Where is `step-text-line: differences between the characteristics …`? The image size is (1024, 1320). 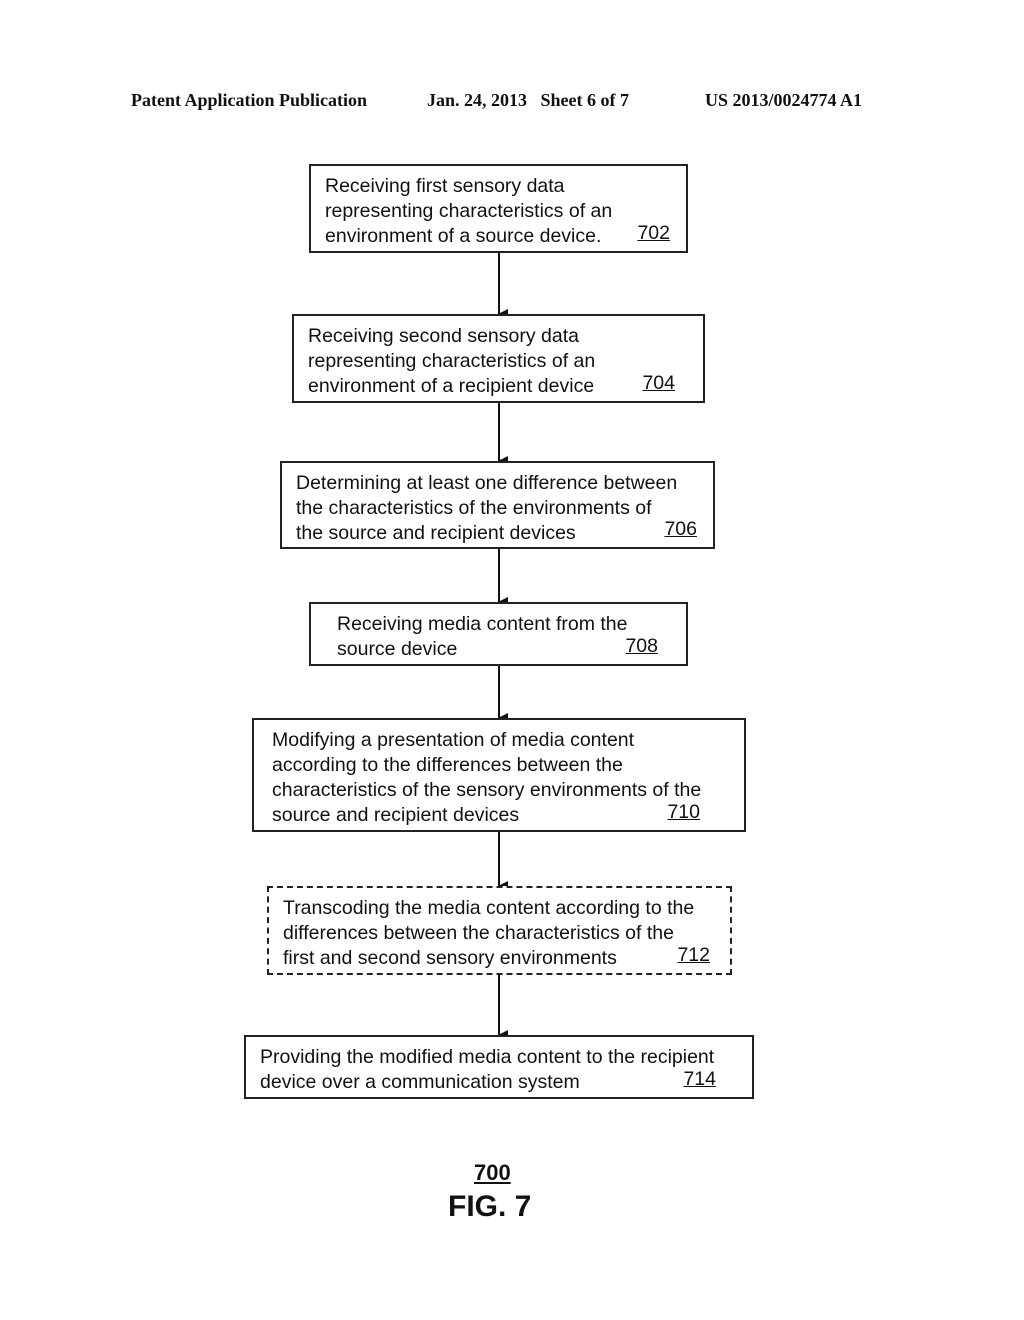
step-text-line: differences between the characteristics … is located at coordinates (478, 933).